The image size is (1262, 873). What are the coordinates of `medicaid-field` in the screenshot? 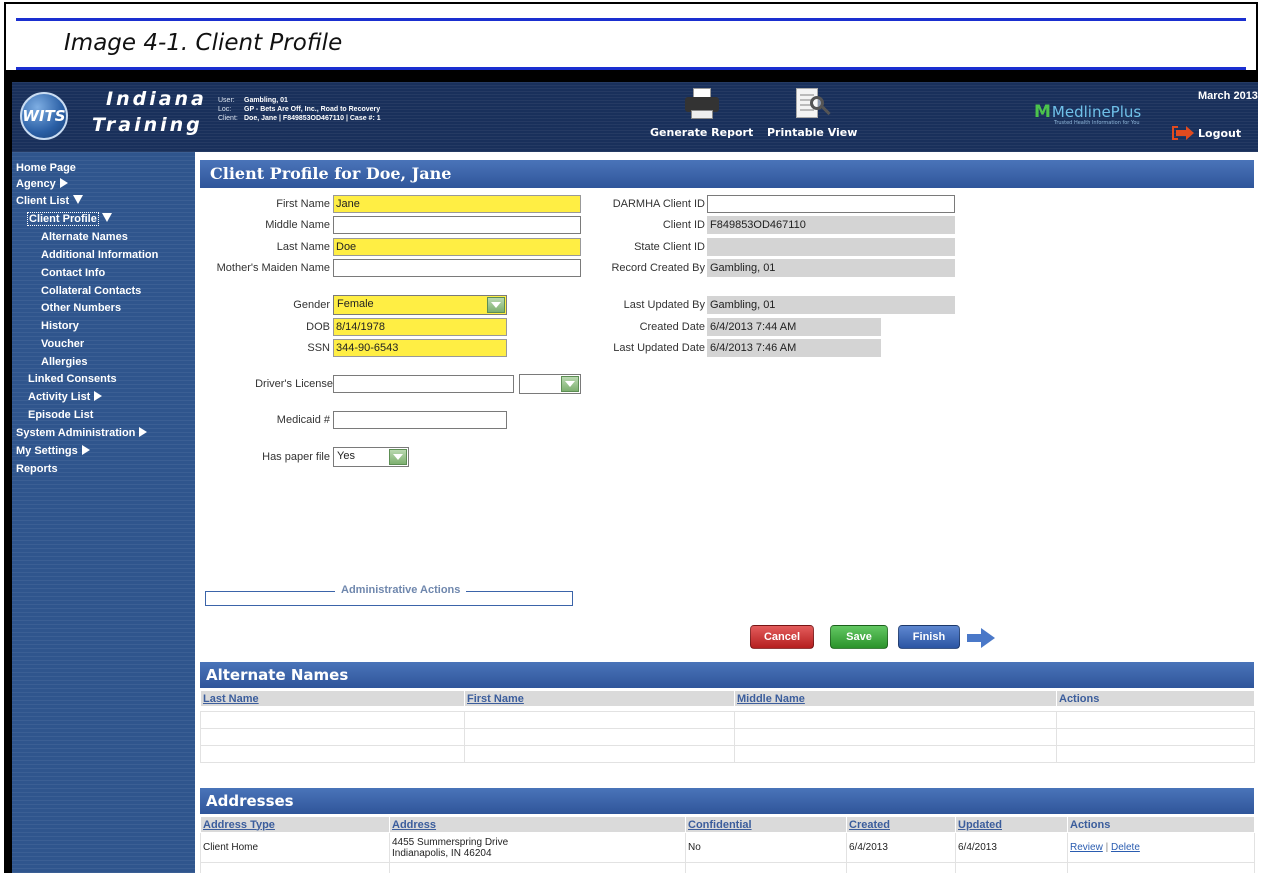 It's located at (420, 420).